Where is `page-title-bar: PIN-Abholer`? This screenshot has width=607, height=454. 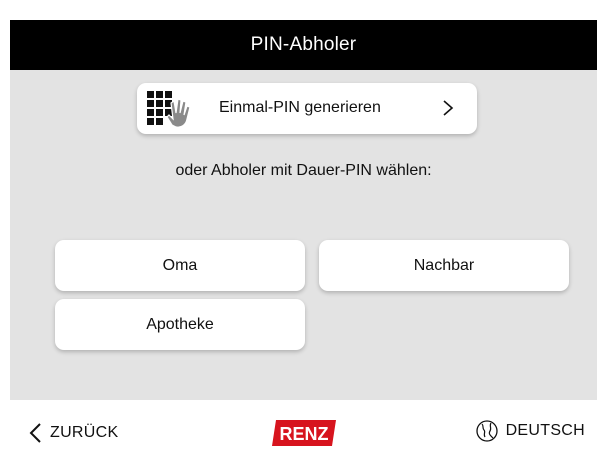
page-title-bar: PIN-Abholer is located at coordinates (303, 45).